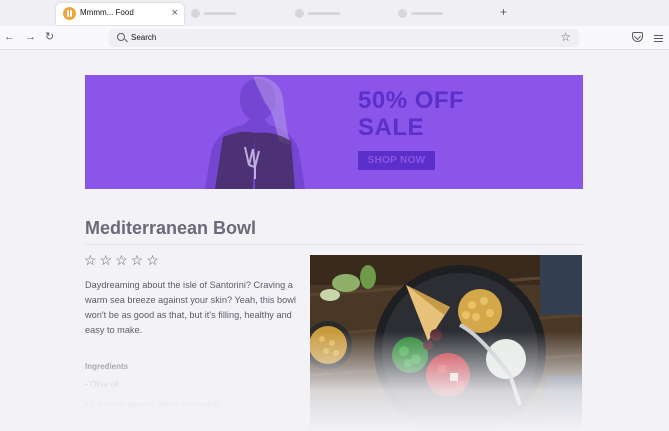  Describe the element at coordinates (396, 160) in the screenshot. I see `shop-now-button: SHOP NOW` at that location.